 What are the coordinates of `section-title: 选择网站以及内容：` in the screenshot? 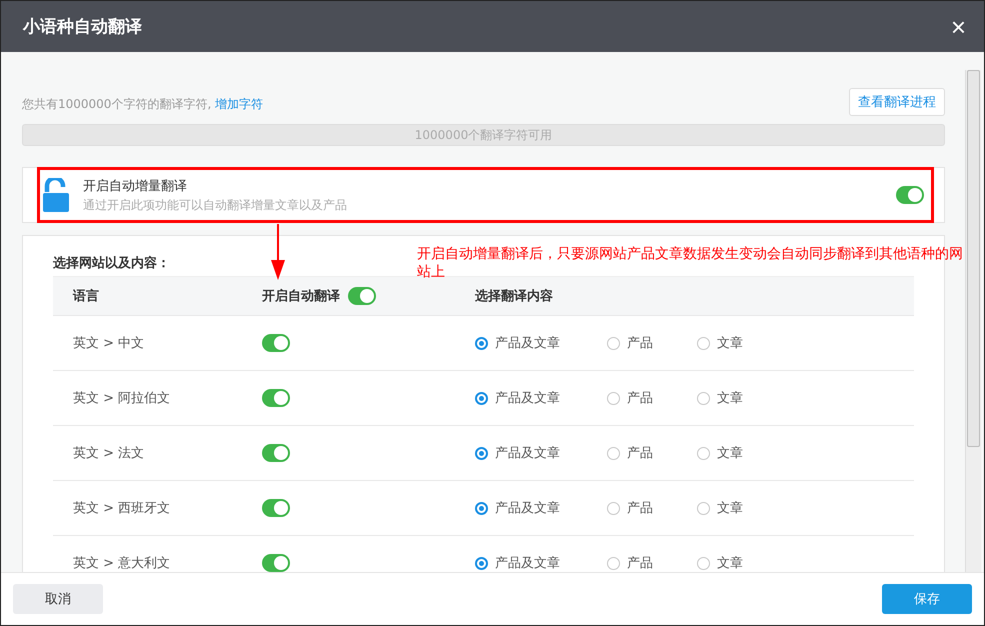 It's located at (111, 263).